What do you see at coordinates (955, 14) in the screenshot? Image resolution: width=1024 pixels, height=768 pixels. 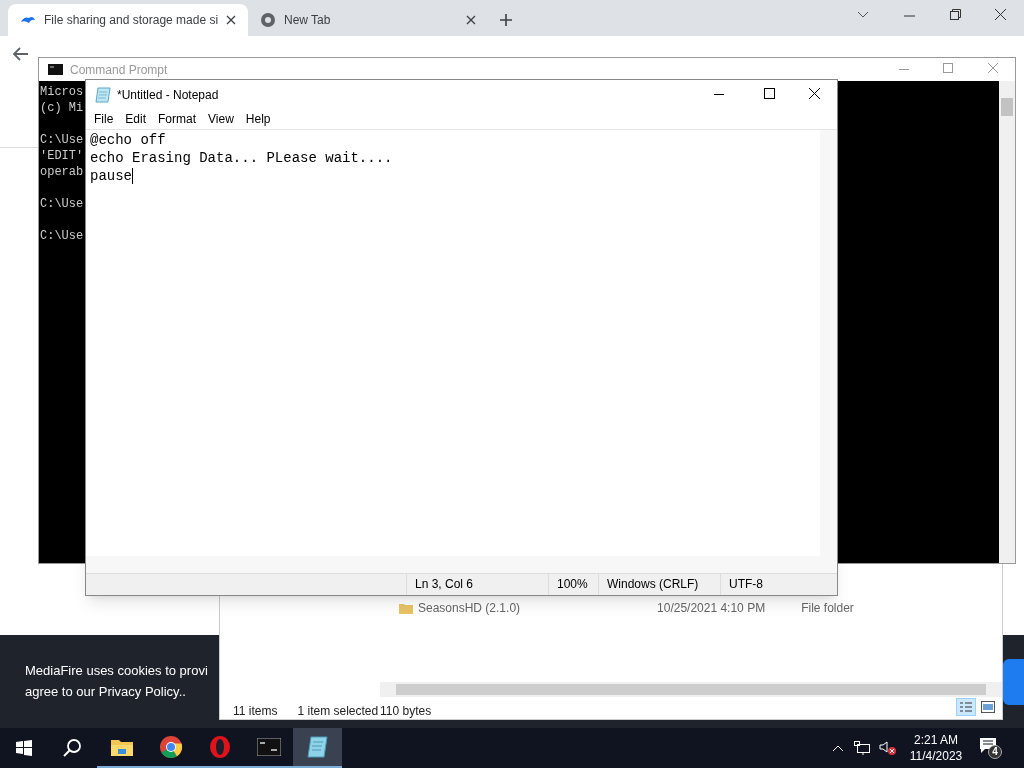 I see `restore-icon` at bounding box center [955, 14].